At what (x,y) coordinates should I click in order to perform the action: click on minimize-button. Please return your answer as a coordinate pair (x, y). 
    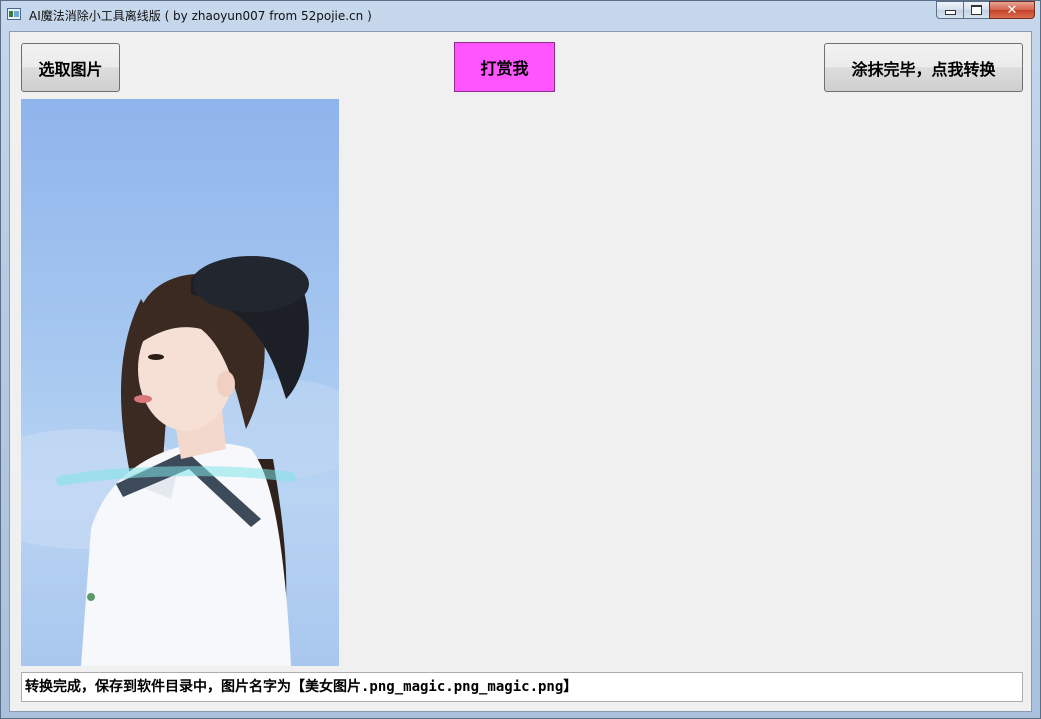
    Looking at the image, I should click on (949, 10).